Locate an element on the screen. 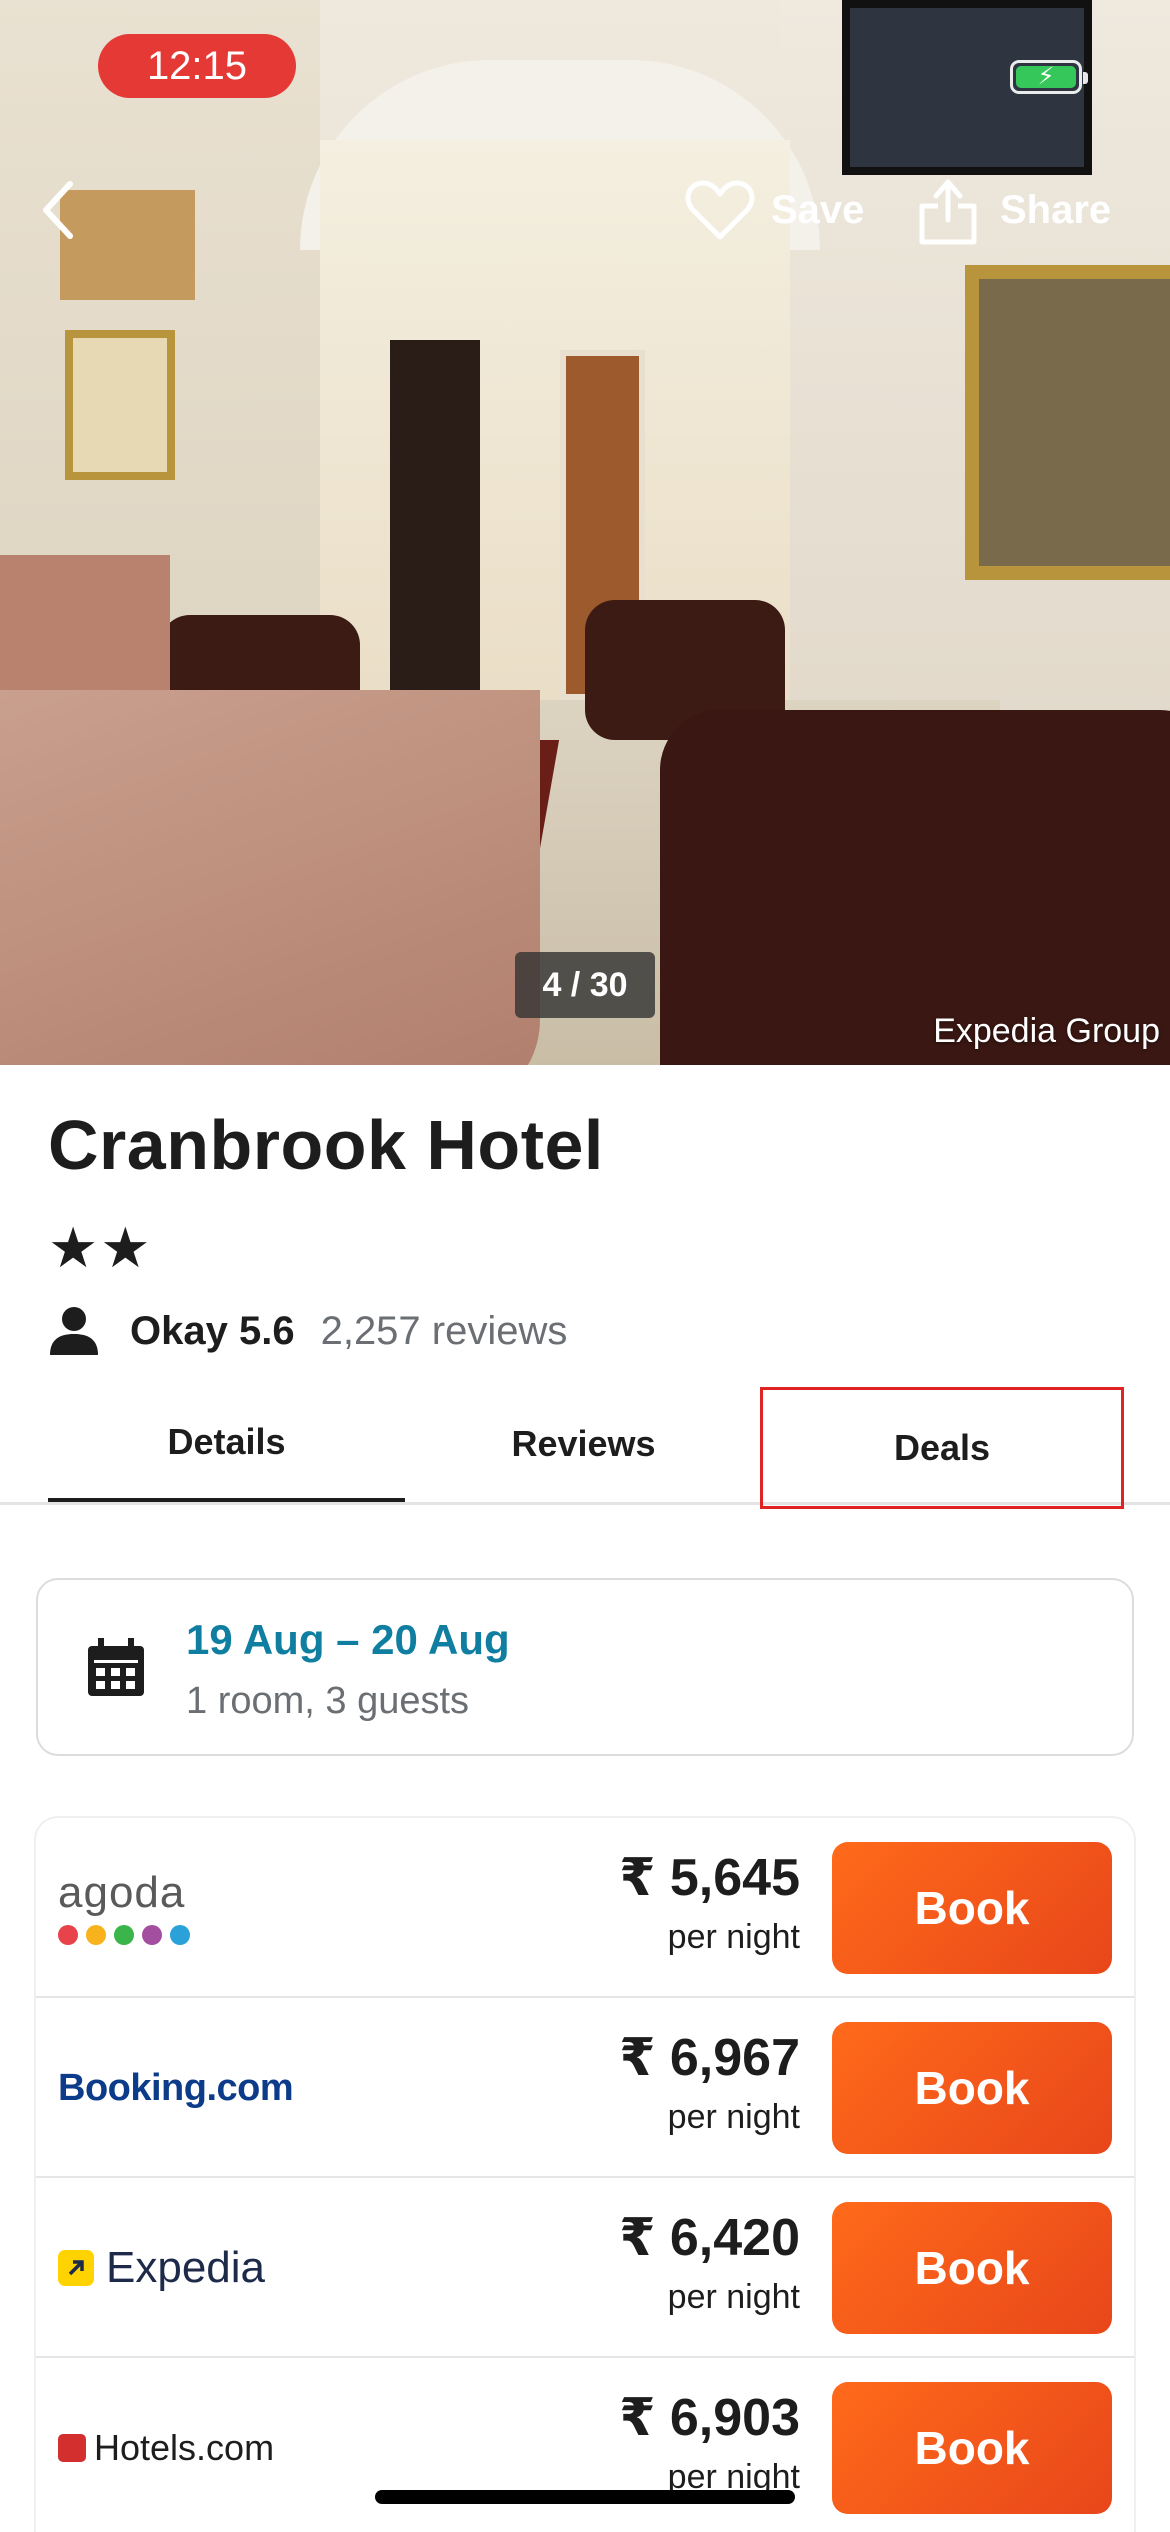  photo-mirror is located at coordinates (1067, 422).